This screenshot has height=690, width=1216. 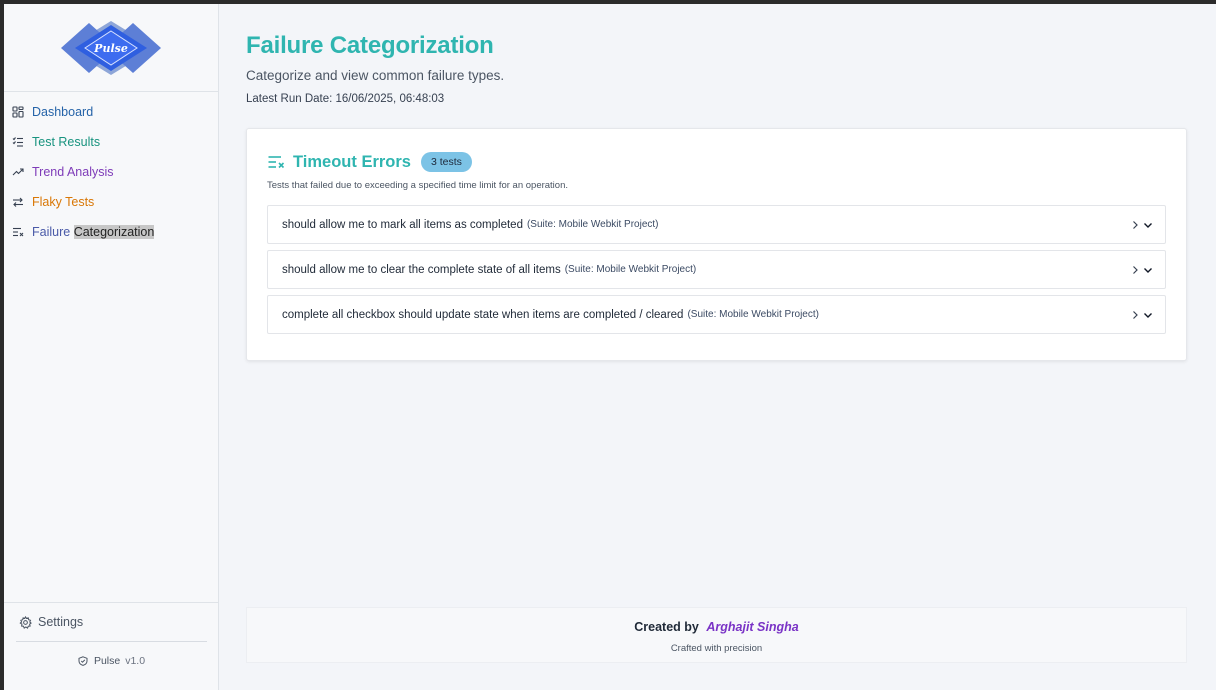 I want to click on grid-icon, so click(x=18, y=112).